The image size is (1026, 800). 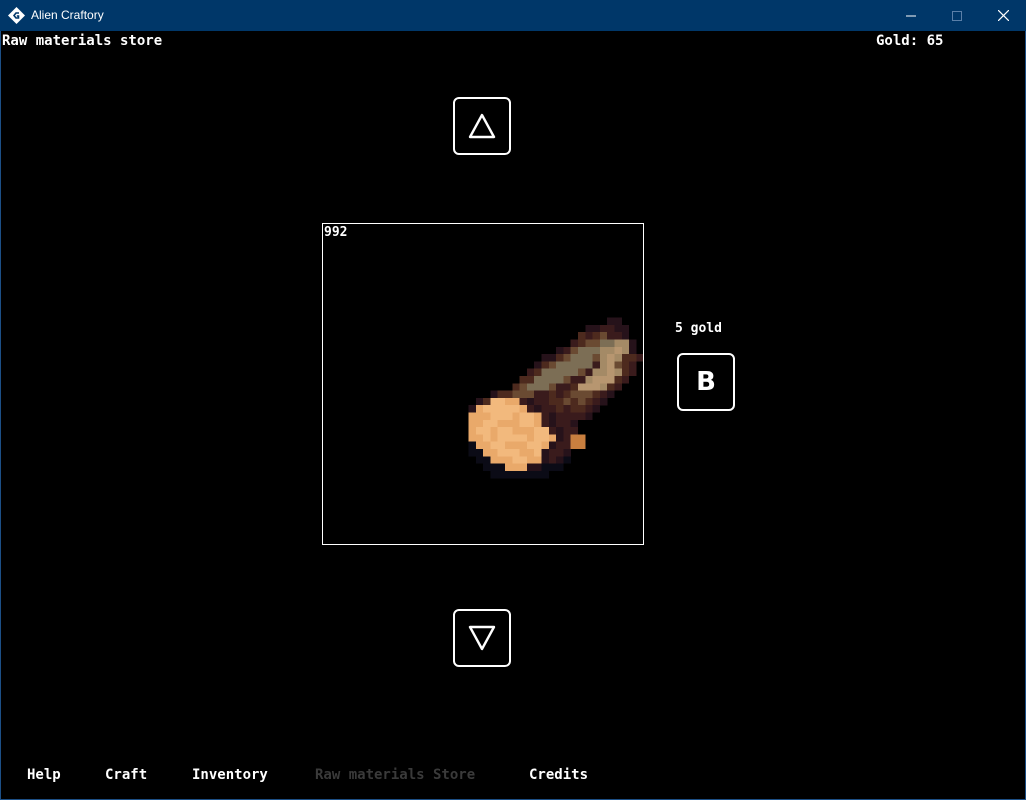 I want to click on close-icon, so click(x=1003, y=15).